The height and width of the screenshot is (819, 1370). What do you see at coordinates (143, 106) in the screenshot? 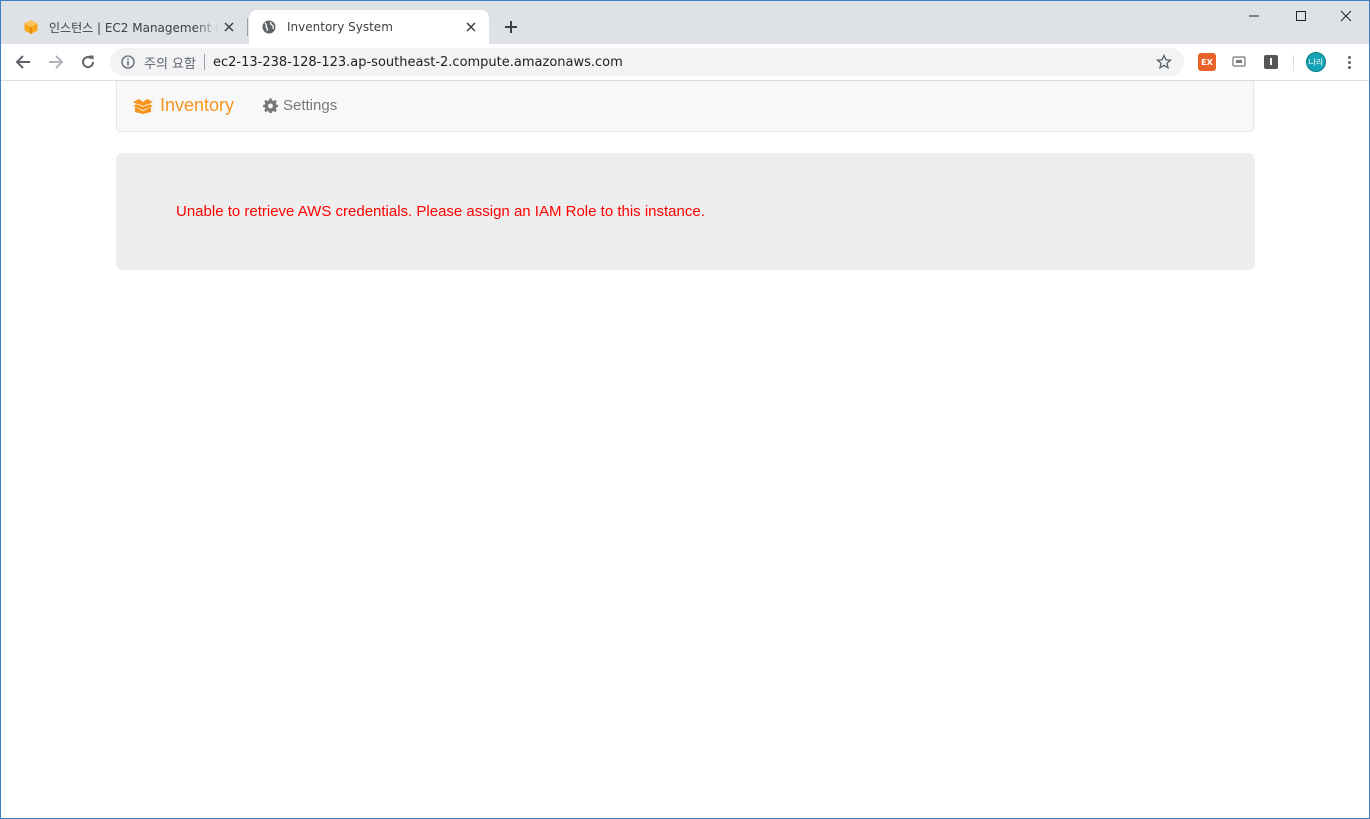
I see `boxes-icon` at bounding box center [143, 106].